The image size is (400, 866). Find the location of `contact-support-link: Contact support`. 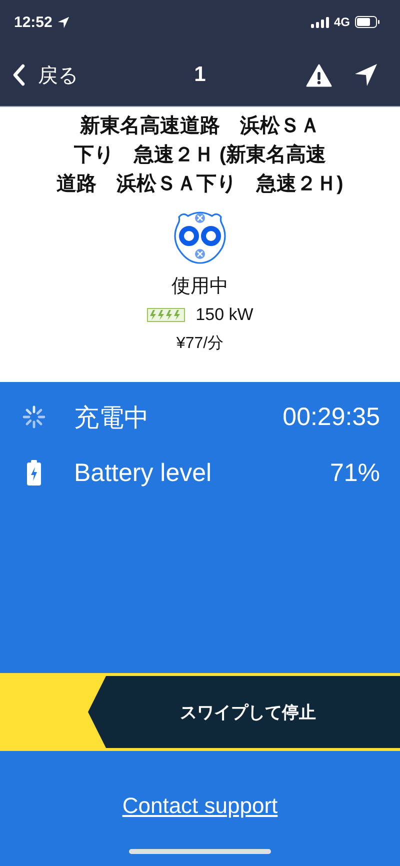

contact-support-link: Contact support is located at coordinates (200, 806).